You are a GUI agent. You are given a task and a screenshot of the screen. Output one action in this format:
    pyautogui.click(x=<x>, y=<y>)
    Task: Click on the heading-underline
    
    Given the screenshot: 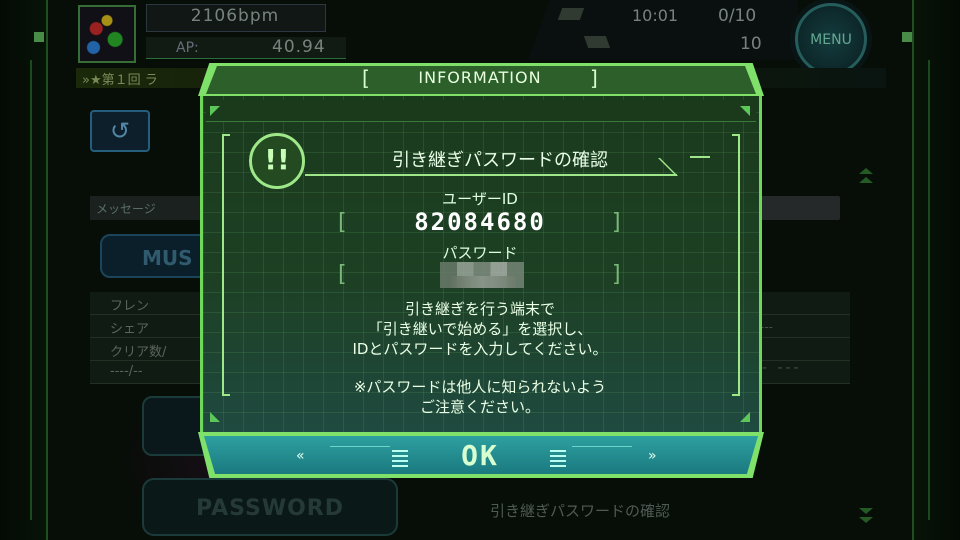 What is the action you would take?
    pyautogui.click(x=491, y=175)
    